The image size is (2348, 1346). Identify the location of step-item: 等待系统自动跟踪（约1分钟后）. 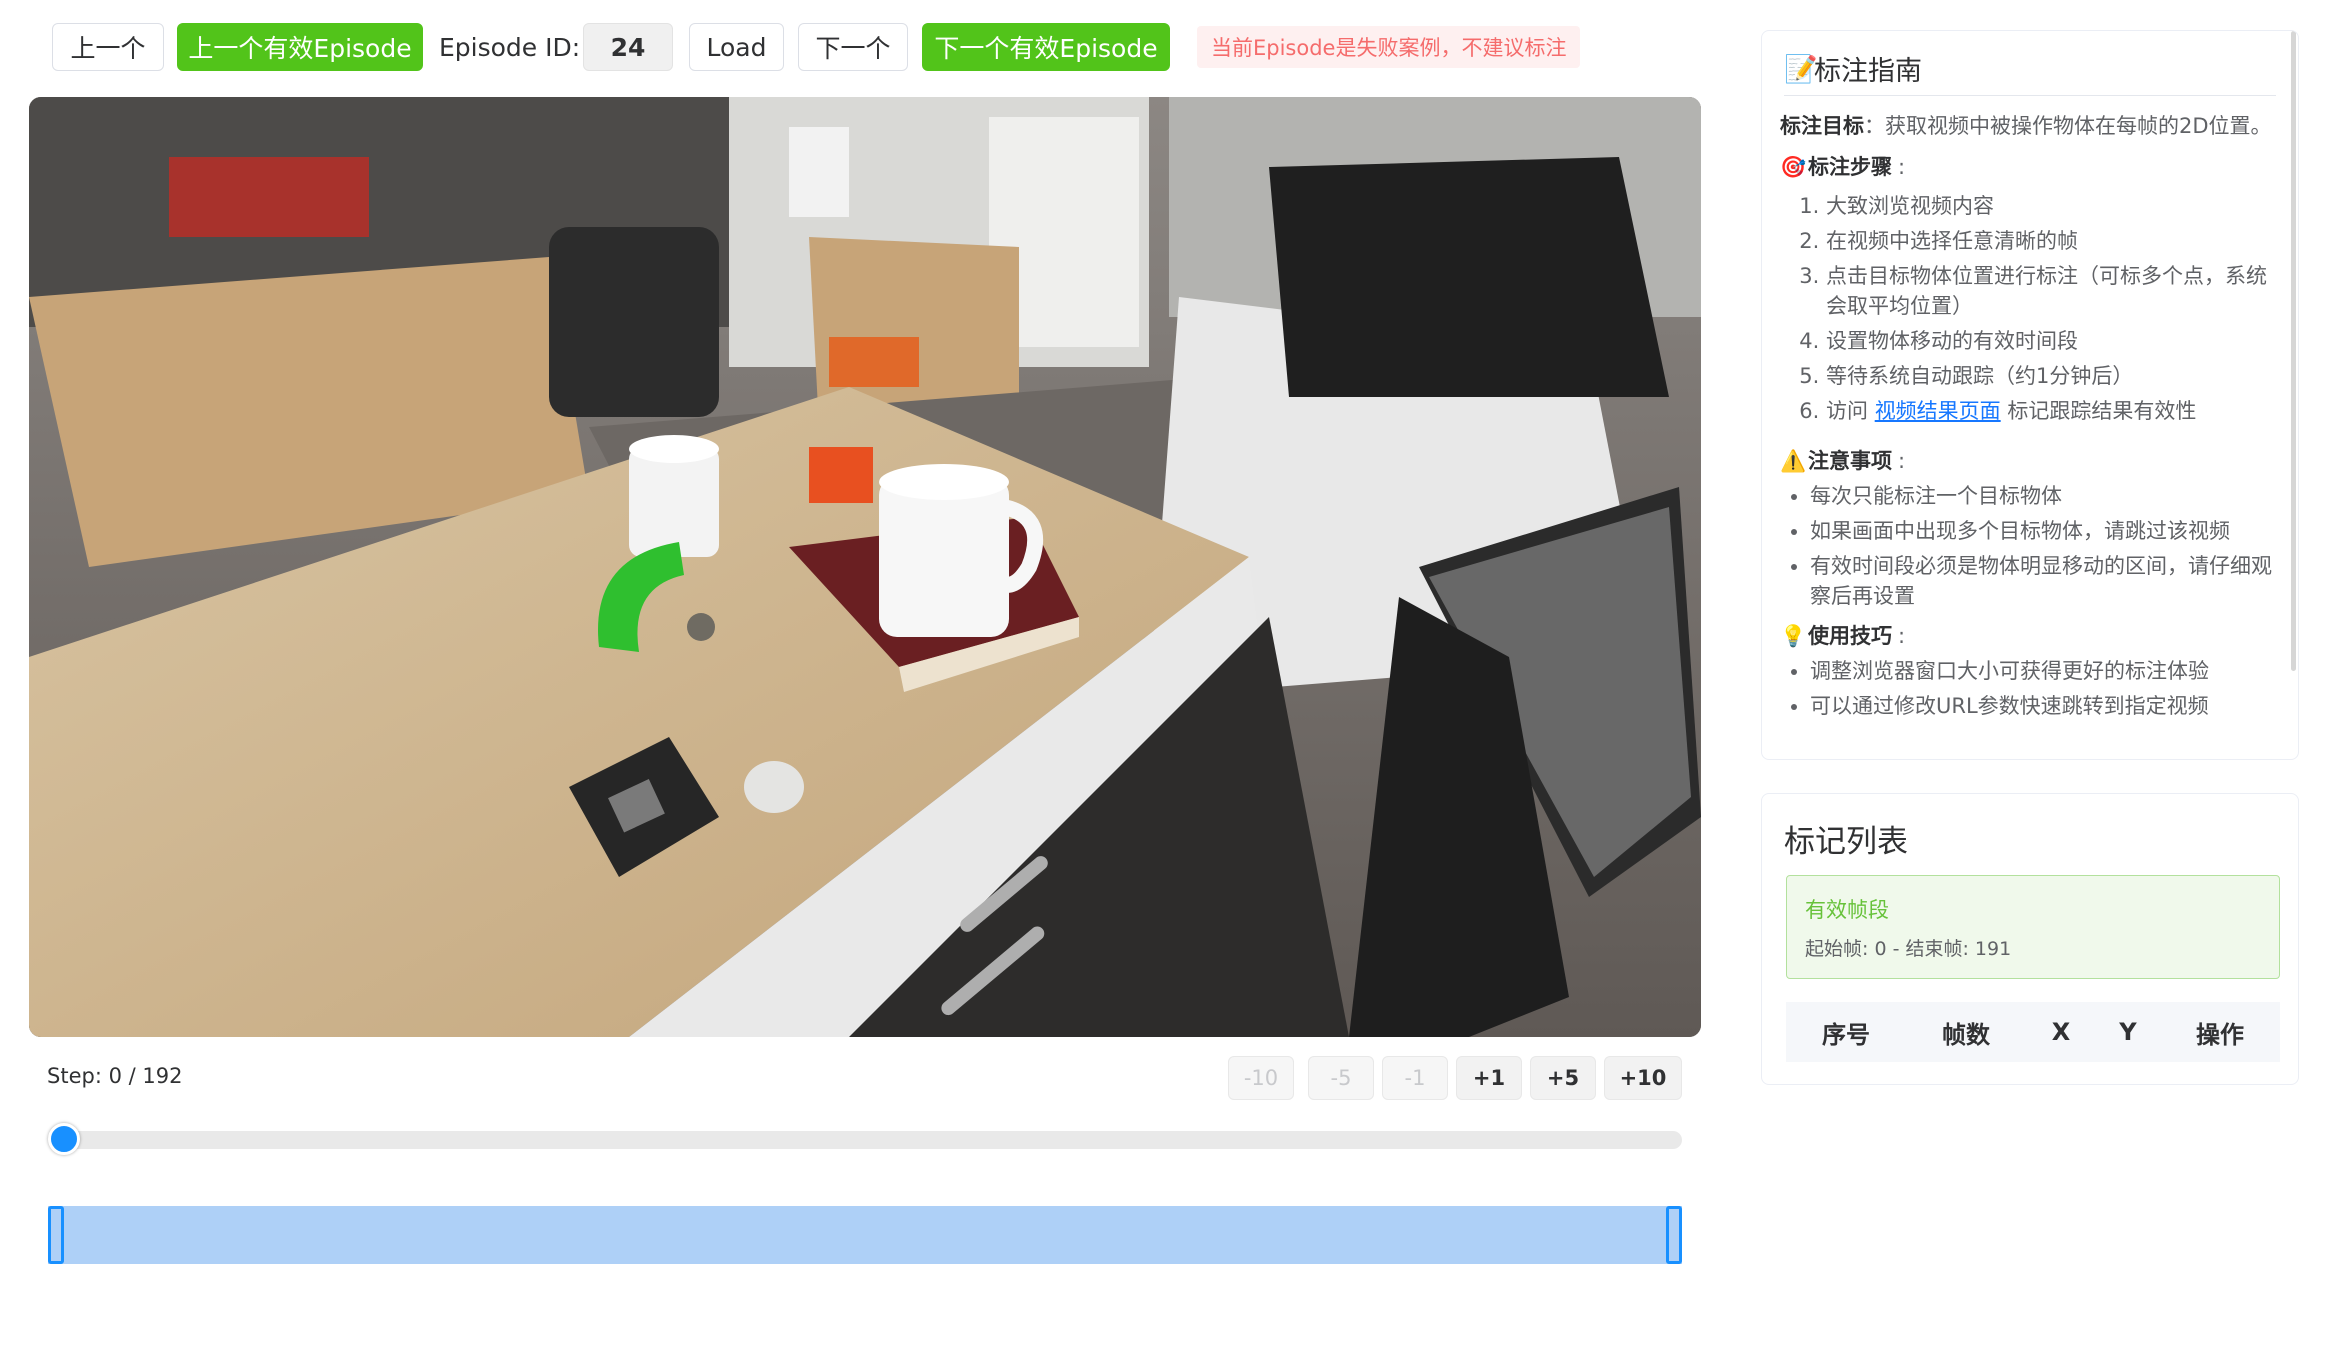
(2053, 376).